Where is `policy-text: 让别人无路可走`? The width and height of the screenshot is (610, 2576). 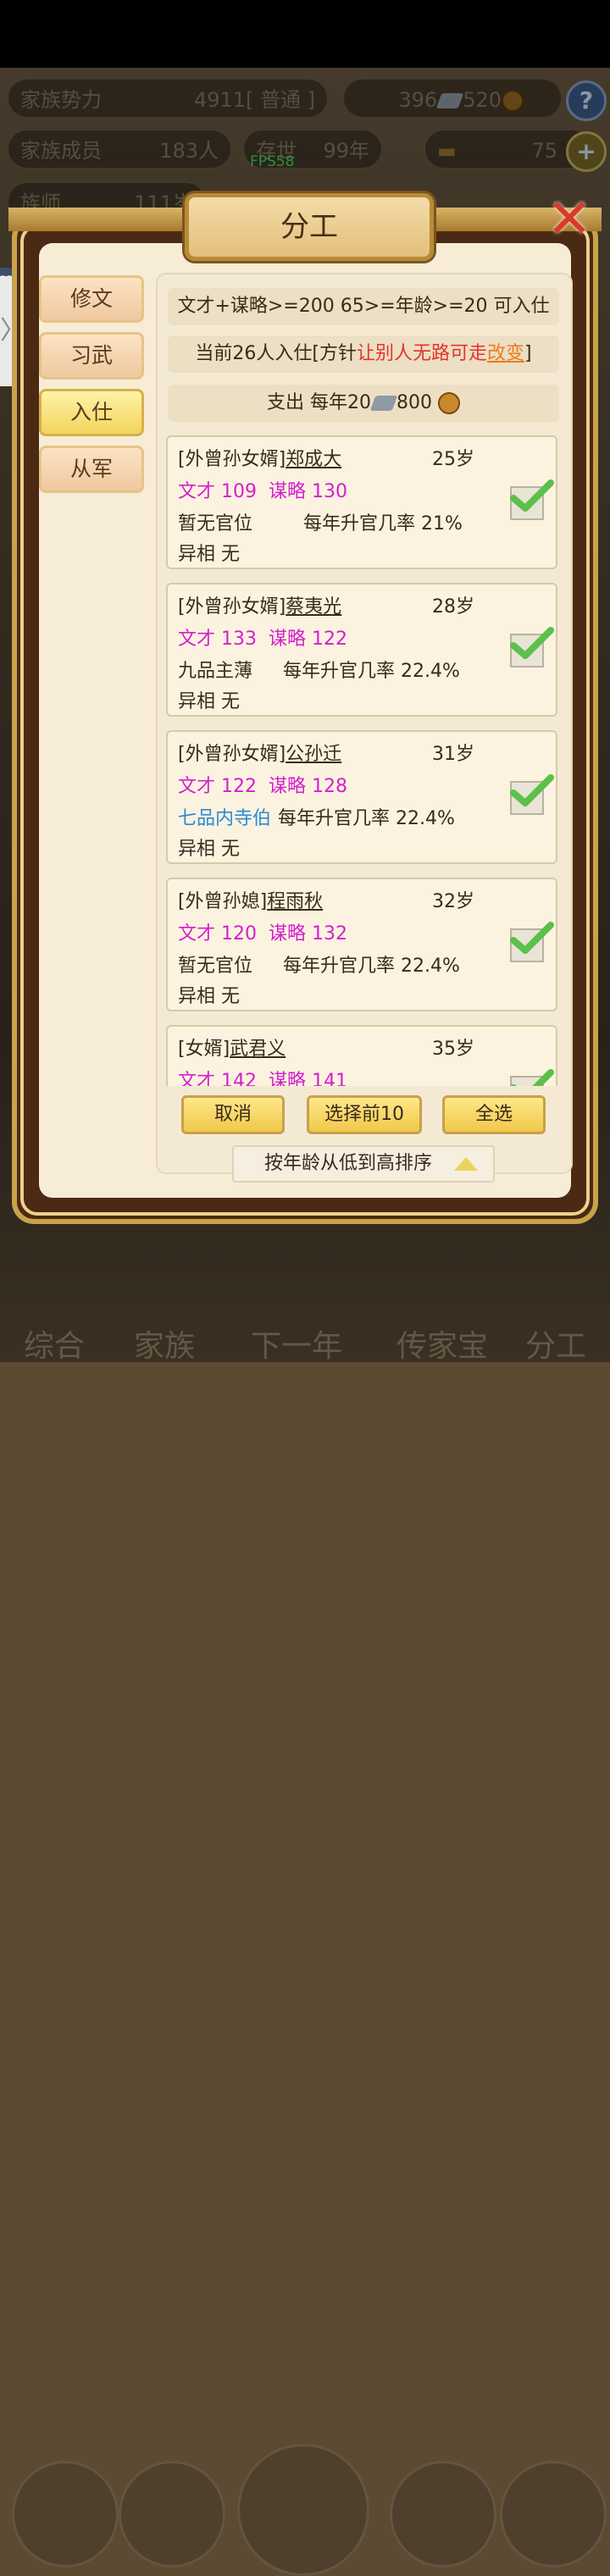
policy-text: 让别人无路可走 is located at coordinates (421, 353).